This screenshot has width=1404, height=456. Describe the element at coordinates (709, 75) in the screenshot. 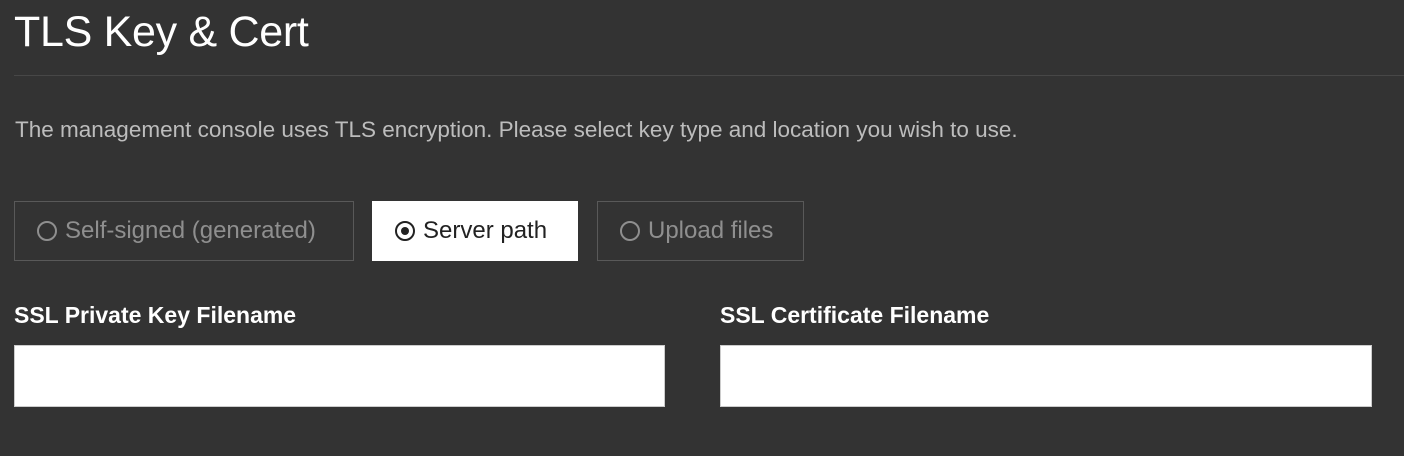

I see `title-divider` at that location.